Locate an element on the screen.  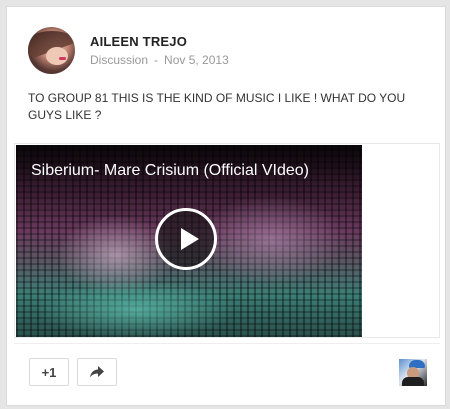
share-icon is located at coordinates (97, 372).